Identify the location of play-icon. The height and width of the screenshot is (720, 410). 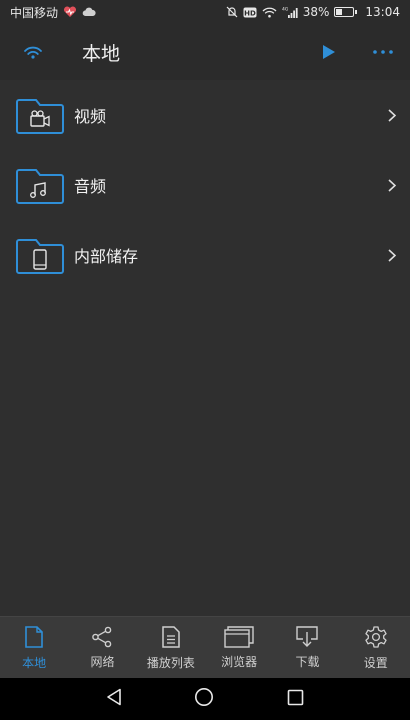
(329, 52).